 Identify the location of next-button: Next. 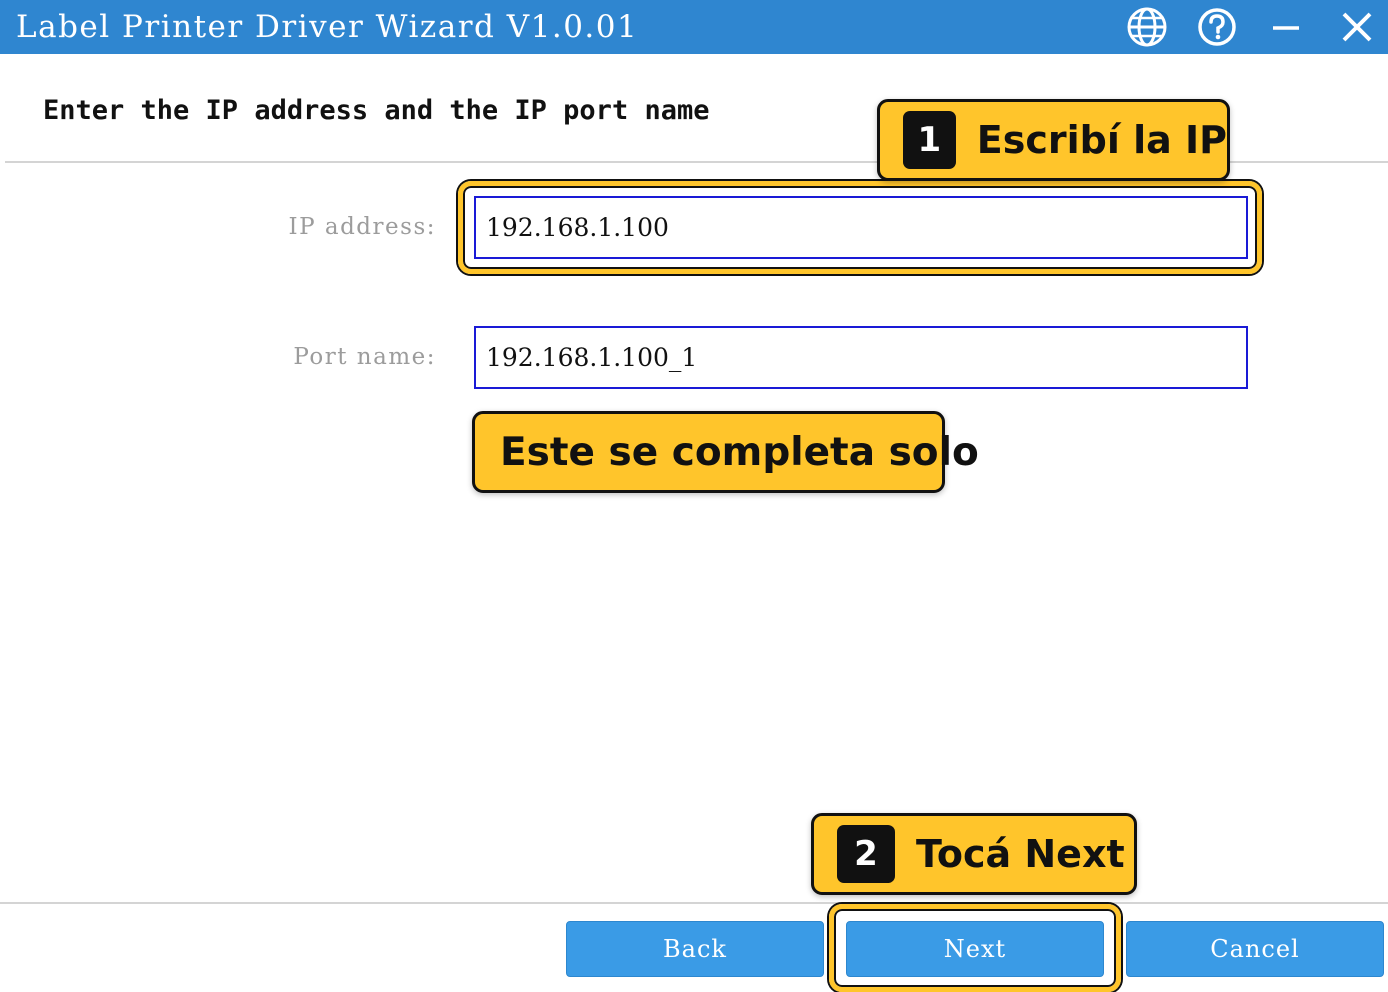
(975, 949).